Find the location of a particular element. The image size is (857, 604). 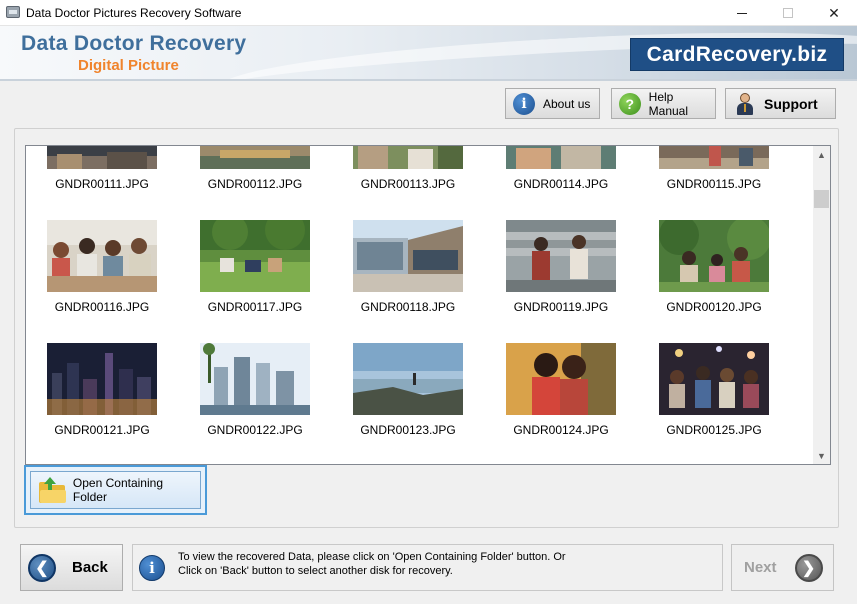

thumbnail-filename: GNDR00122.JPG is located at coordinates (255, 430).